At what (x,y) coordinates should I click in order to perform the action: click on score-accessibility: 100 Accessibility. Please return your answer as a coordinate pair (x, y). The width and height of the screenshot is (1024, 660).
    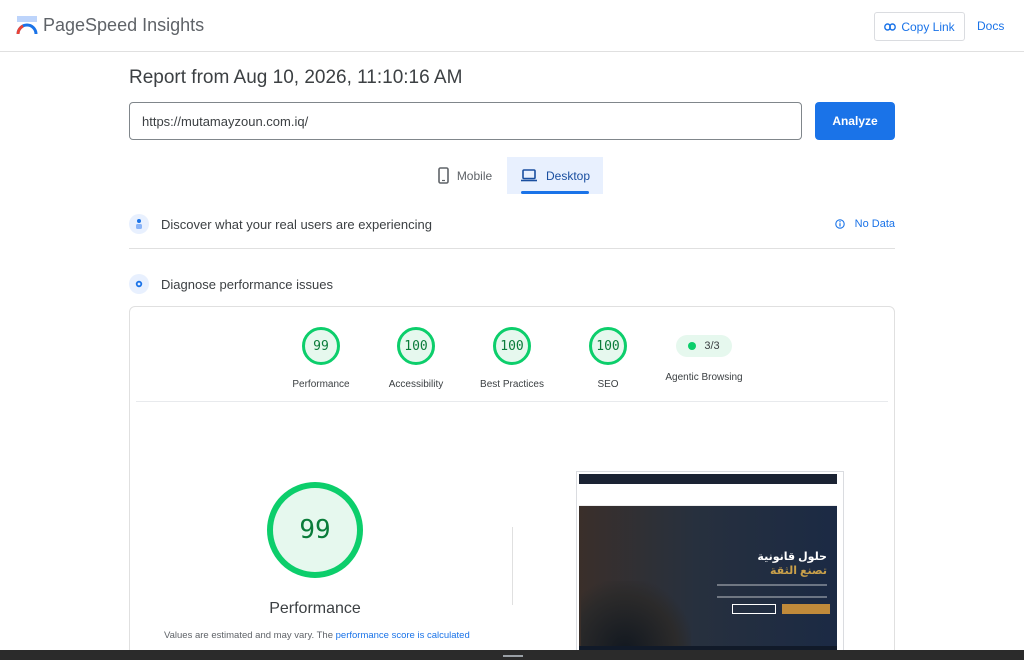
    Looking at the image, I should click on (416, 358).